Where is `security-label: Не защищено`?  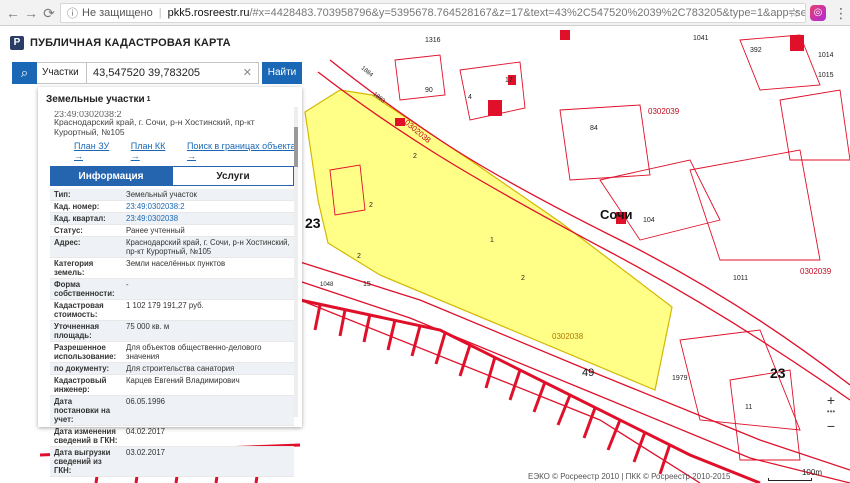
security-label: Не защищено is located at coordinates (117, 13).